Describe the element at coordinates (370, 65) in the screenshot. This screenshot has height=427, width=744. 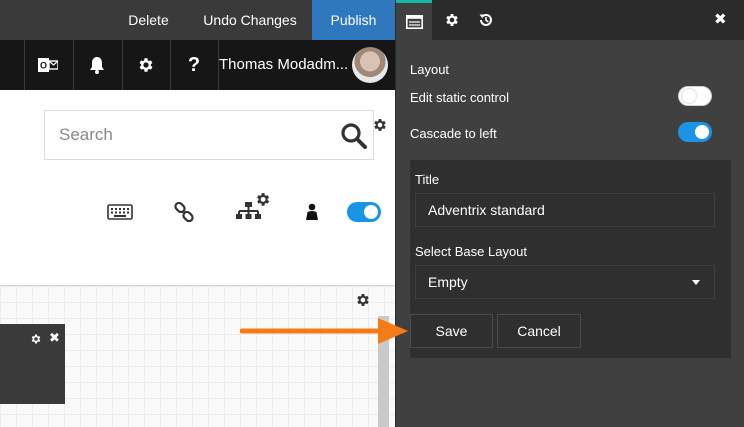
I see `avatar` at that location.